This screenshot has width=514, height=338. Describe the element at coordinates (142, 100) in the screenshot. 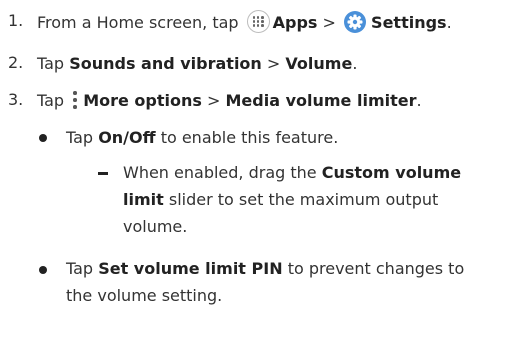

I see `more-options-label: More options` at that location.